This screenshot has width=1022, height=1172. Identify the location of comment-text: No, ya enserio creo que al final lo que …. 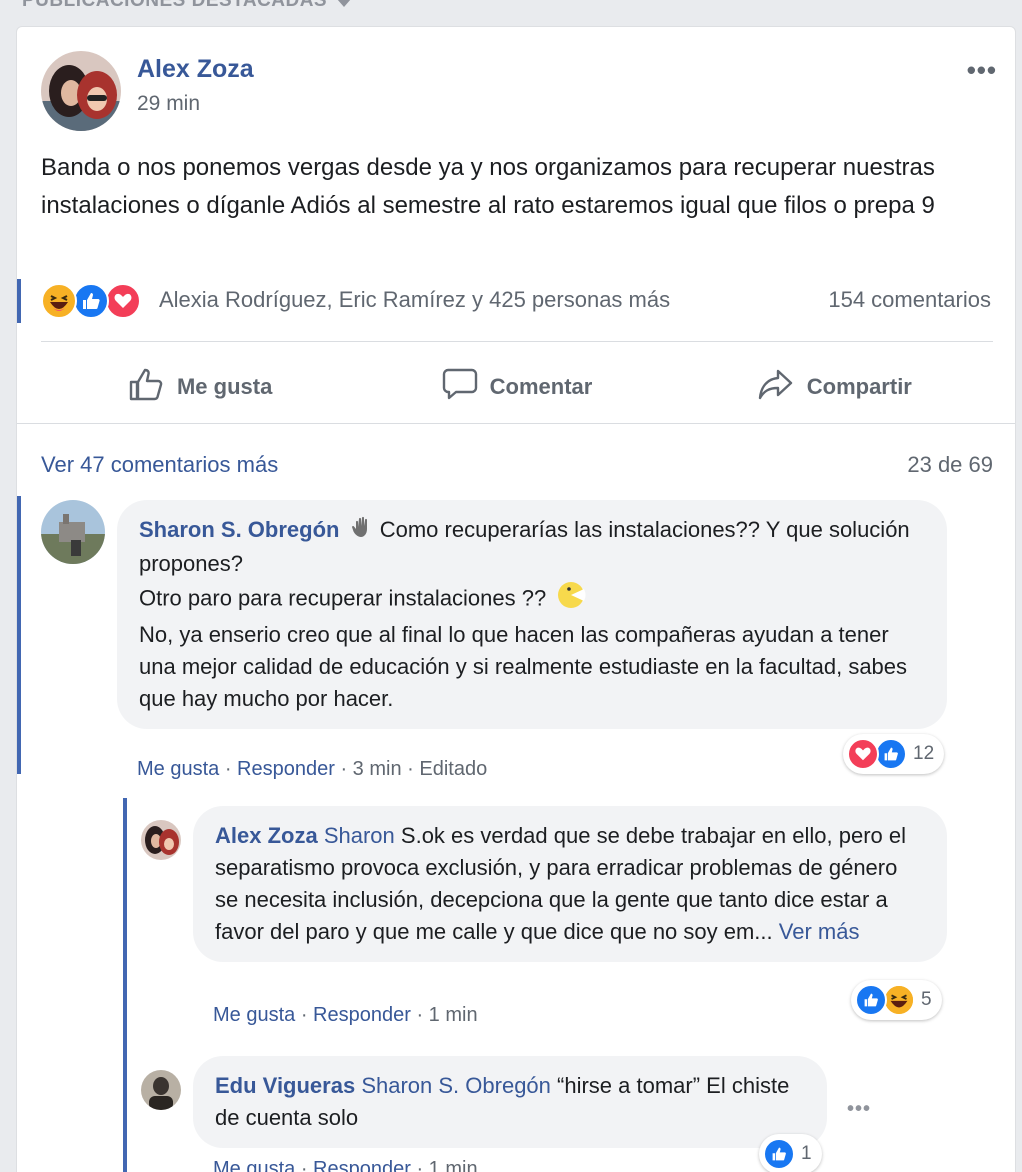
(523, 666).